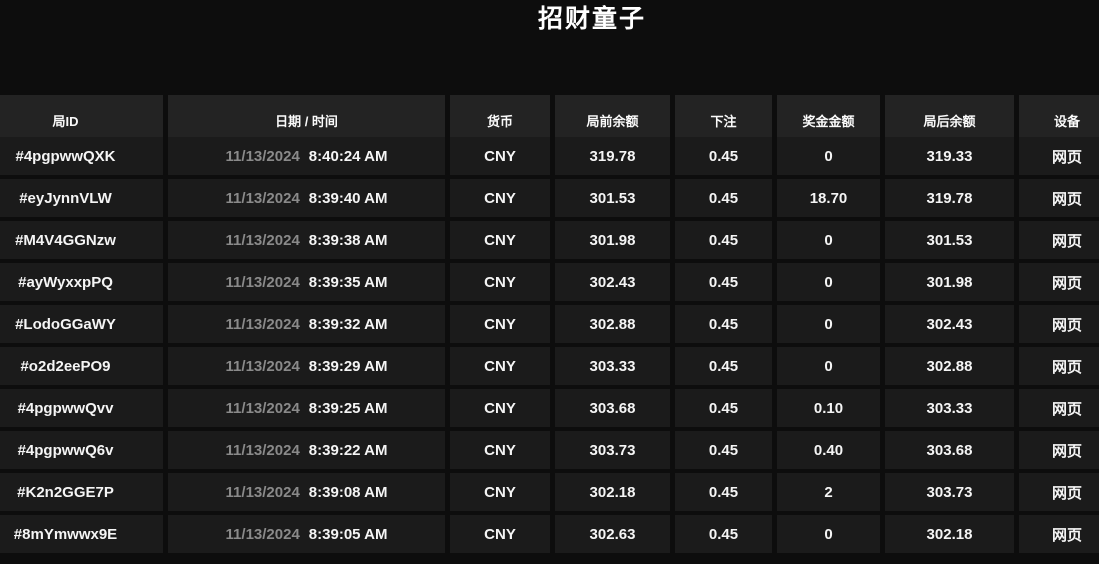 This screenshot has height=564, width=1099. What do you see at coordinates (81, 282) in the screenshot?
I see `round-id-cell: #ayWyxxpPQ` at bounding box center [81, 282].